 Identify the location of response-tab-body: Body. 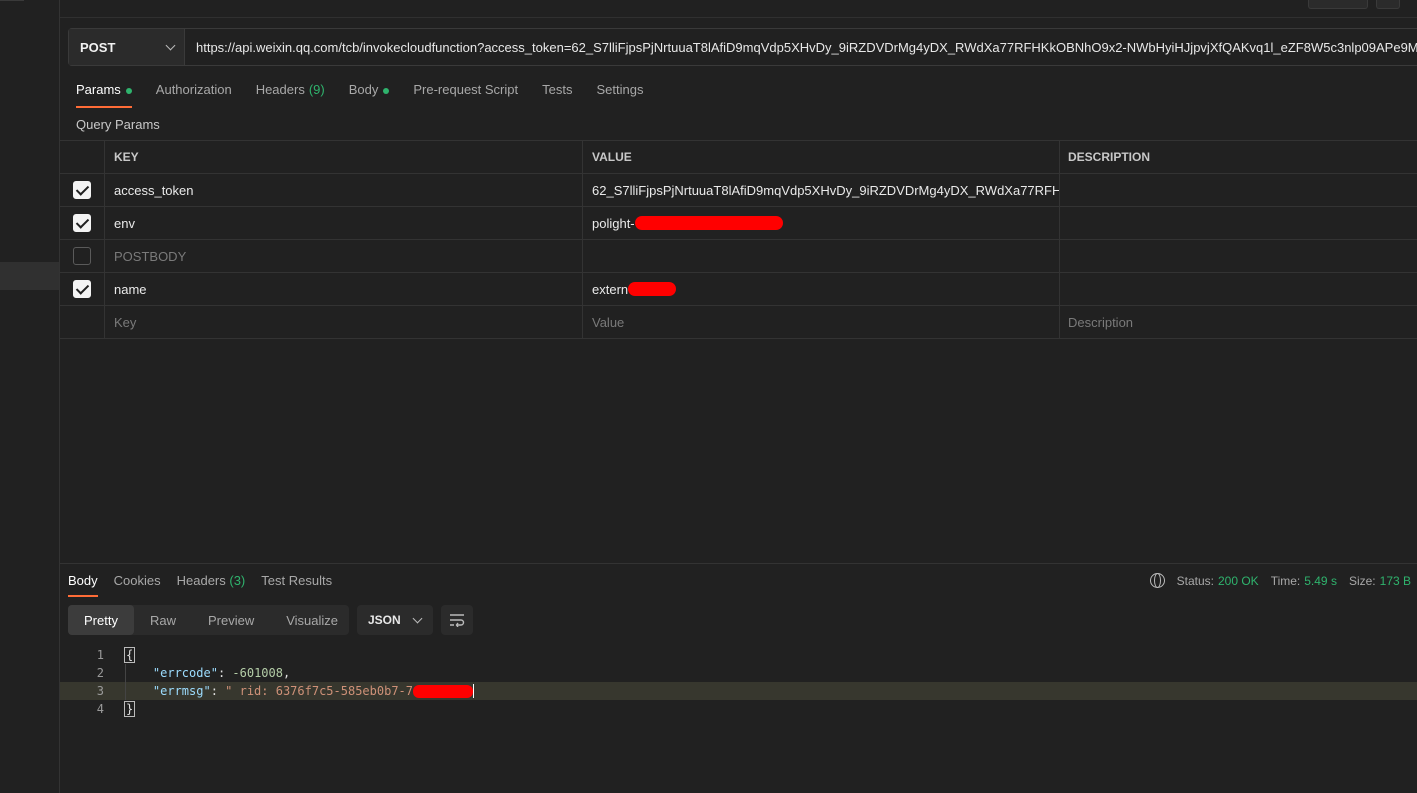
(83, 585).